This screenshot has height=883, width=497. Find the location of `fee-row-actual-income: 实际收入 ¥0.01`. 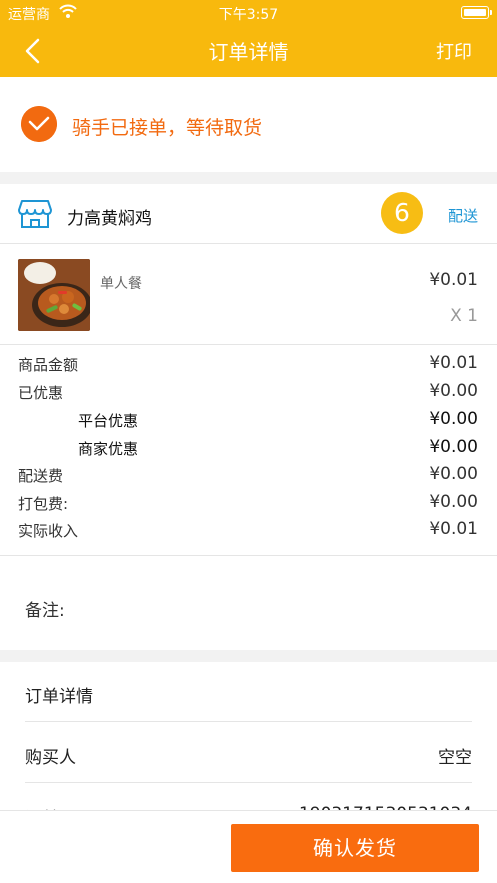

fee-row-actual-income: 实际收入 ¥0.01 is located at coordinates (248, 530).